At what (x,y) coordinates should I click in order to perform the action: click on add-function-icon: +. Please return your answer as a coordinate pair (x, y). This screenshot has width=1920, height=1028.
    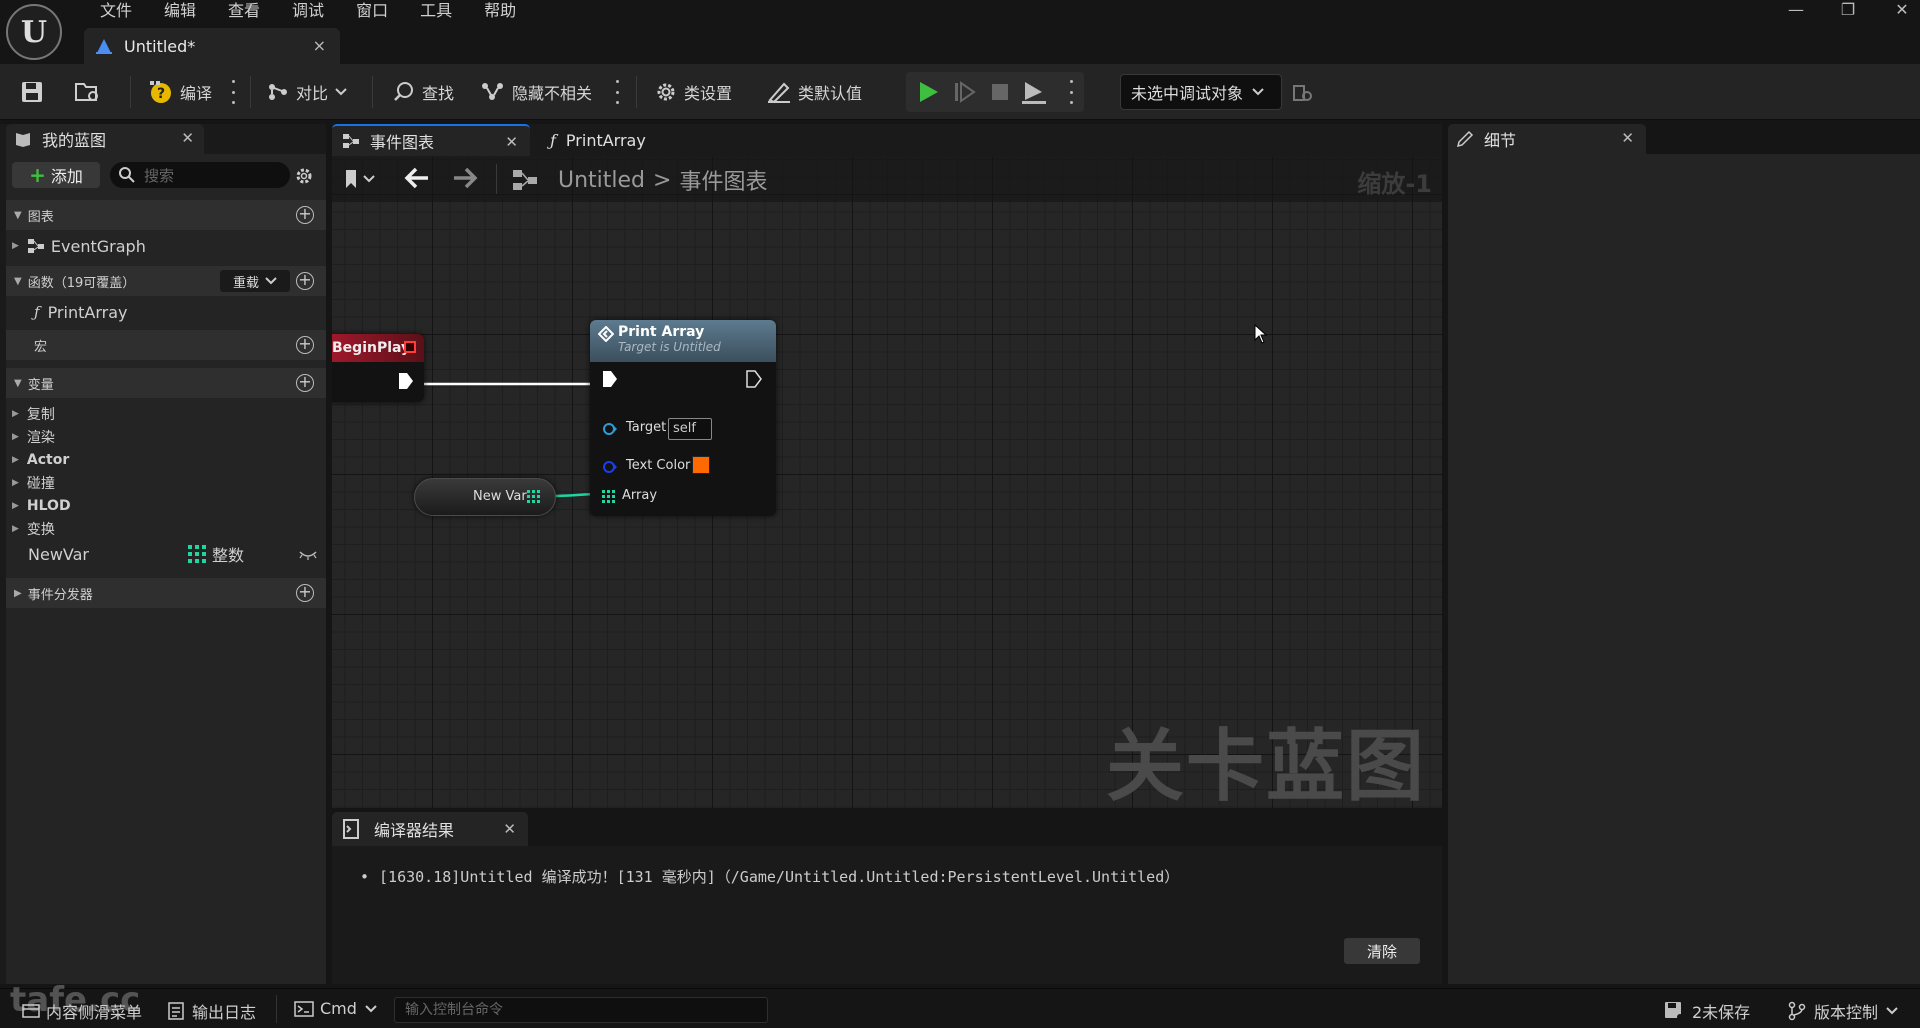
    Looking at the image, I should click on (305, 281).